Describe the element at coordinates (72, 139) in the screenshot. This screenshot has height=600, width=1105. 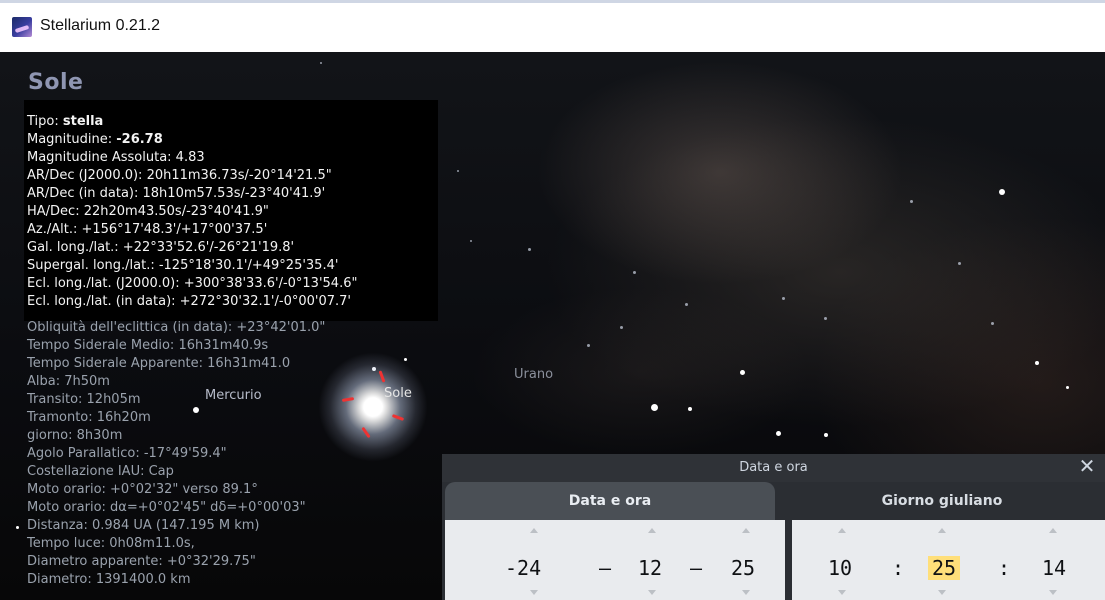
I see `object-mag-label: Magnitudine:` at that location.